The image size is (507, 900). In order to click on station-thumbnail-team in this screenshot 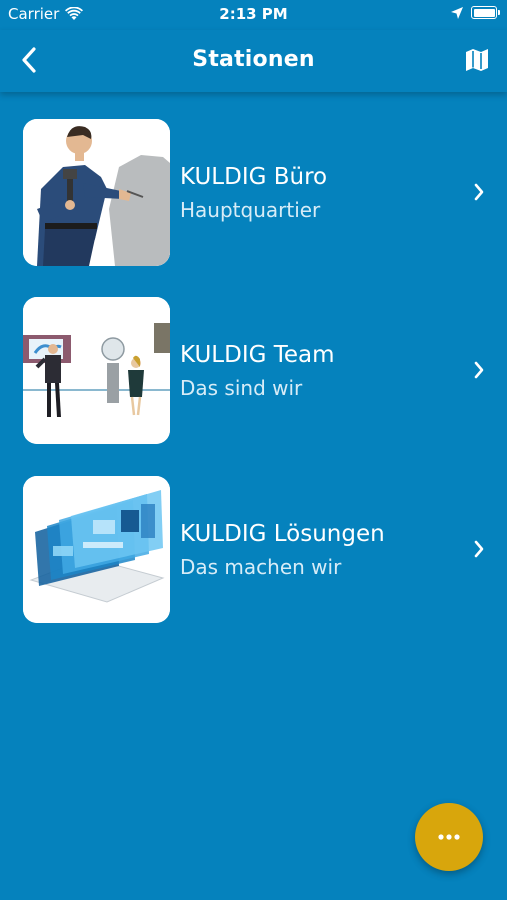, I will do `click(96, 370)`.